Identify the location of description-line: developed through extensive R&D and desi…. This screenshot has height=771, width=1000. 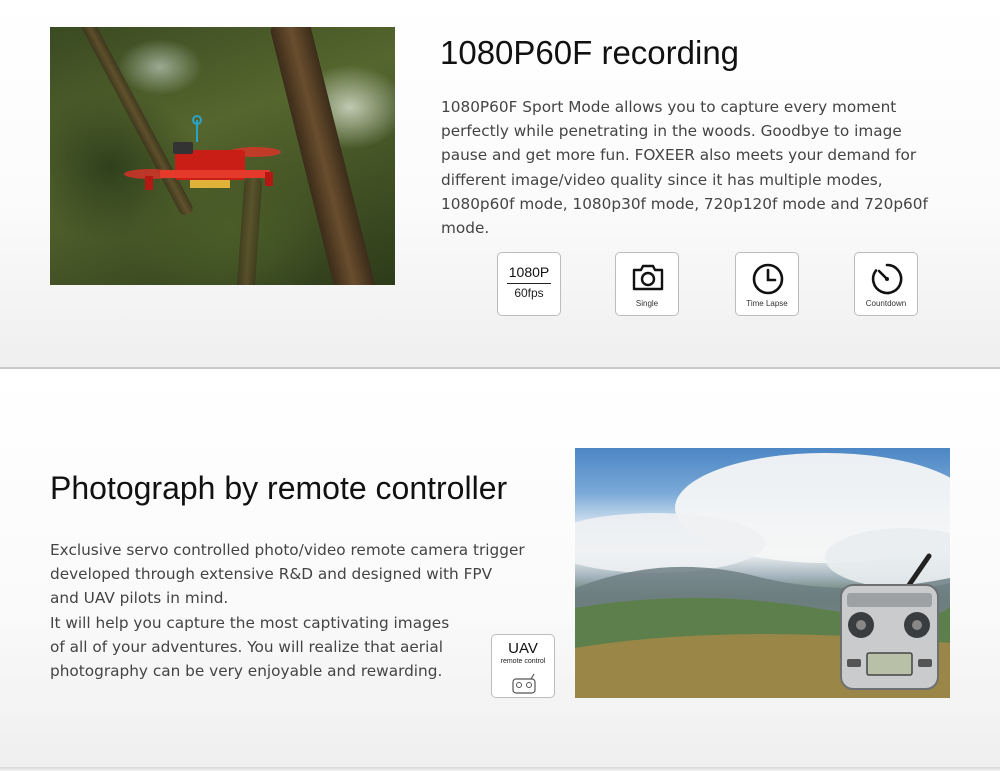
(271, 574).